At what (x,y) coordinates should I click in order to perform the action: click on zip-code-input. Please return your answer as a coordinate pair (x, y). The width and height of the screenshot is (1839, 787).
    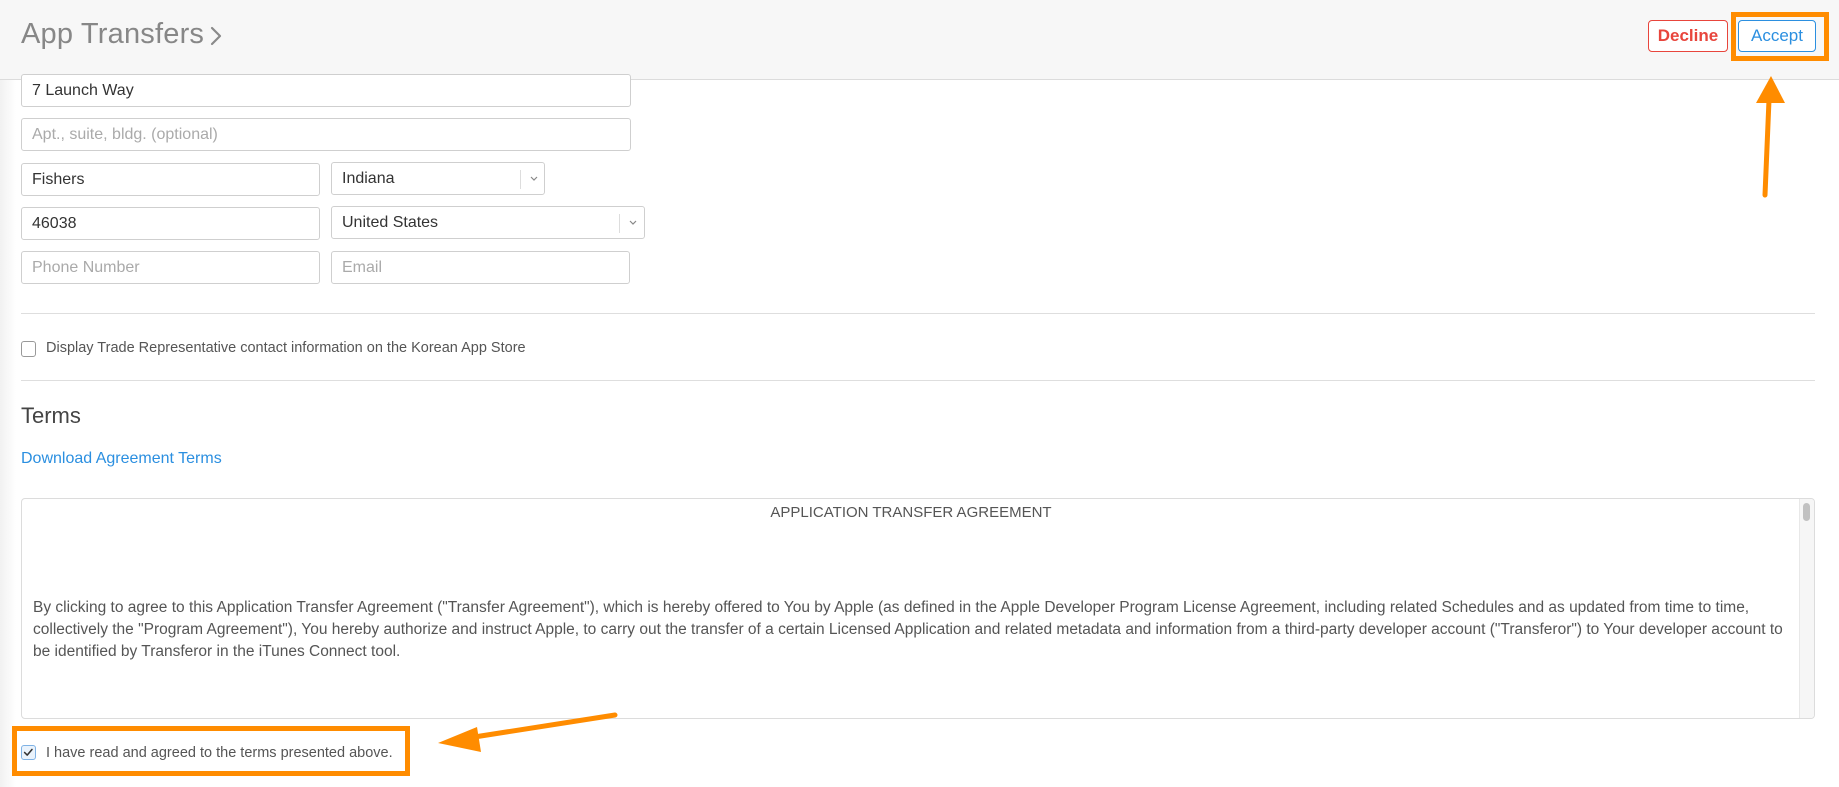
    Looking at the image, I should click on (170, 223).